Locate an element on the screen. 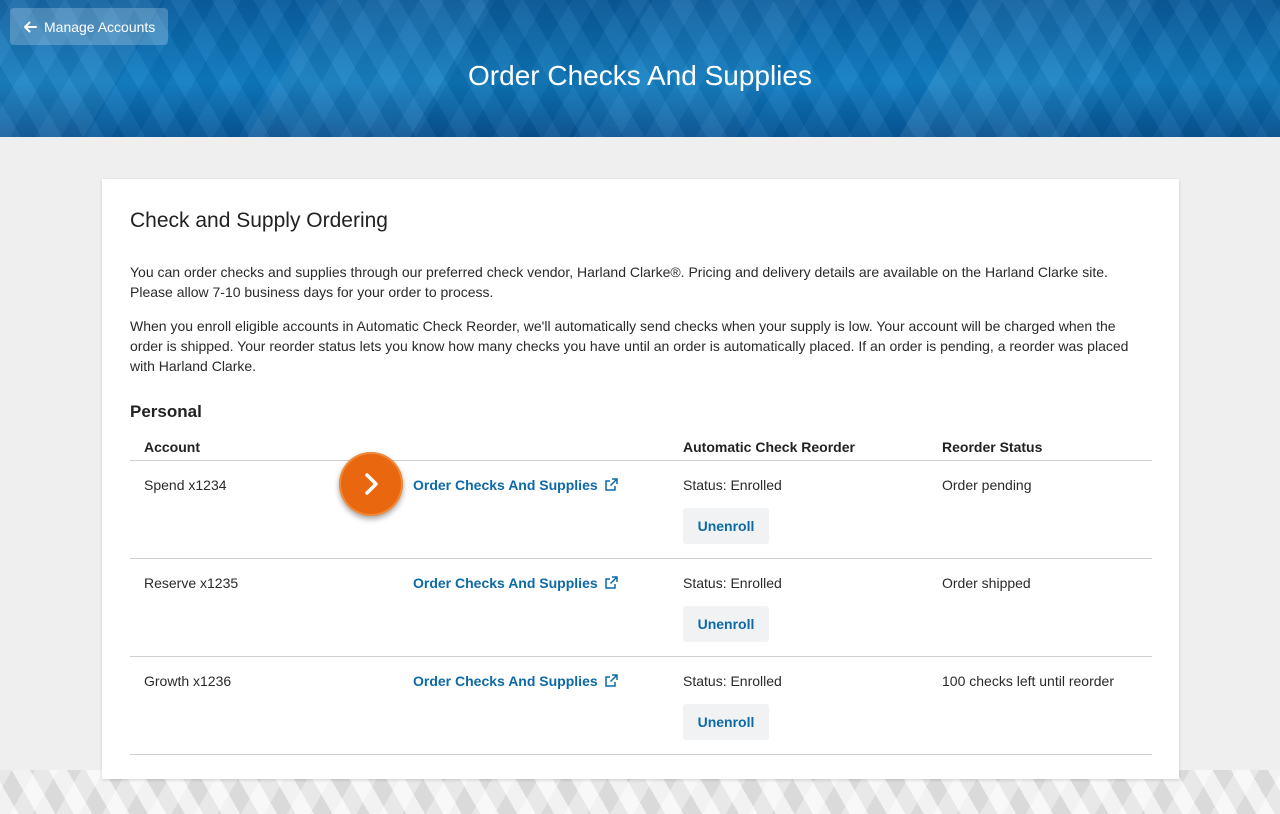 Image resolution: width=1280 pixels, height=814 pixels. card-title: Check and Supply Ordering is located at coordinates (259, 220).